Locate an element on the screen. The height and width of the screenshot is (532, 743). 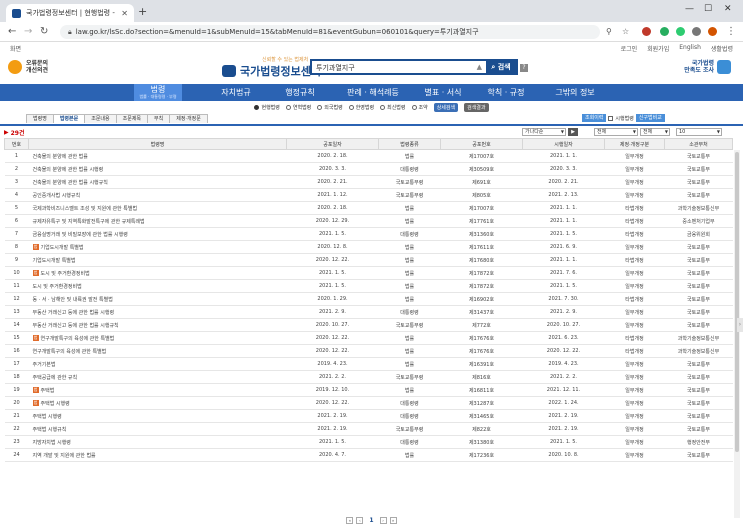
table-scrollbar is located at coordinates (737, 334).